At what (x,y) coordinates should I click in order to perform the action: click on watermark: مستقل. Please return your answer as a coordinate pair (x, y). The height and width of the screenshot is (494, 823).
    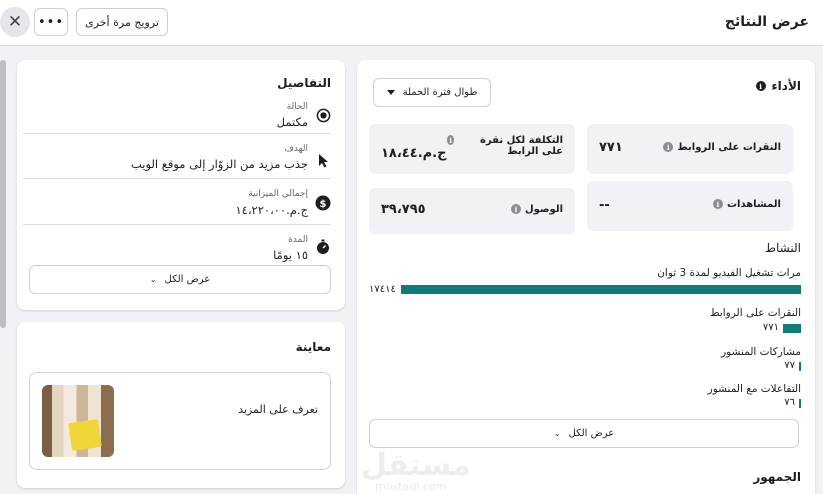
    Looking at the image, I should click on (416, 465).